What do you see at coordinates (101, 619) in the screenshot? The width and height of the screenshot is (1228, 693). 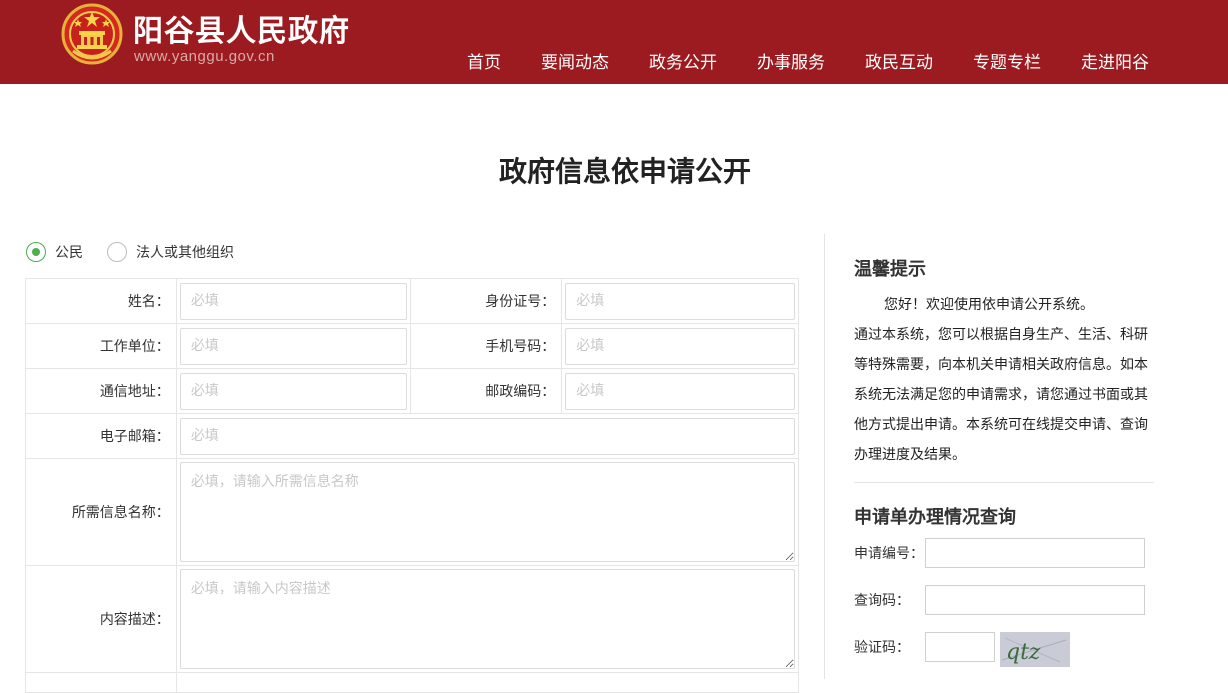 I see `description-label: 内容描述：` at bounding box center [101, 619].